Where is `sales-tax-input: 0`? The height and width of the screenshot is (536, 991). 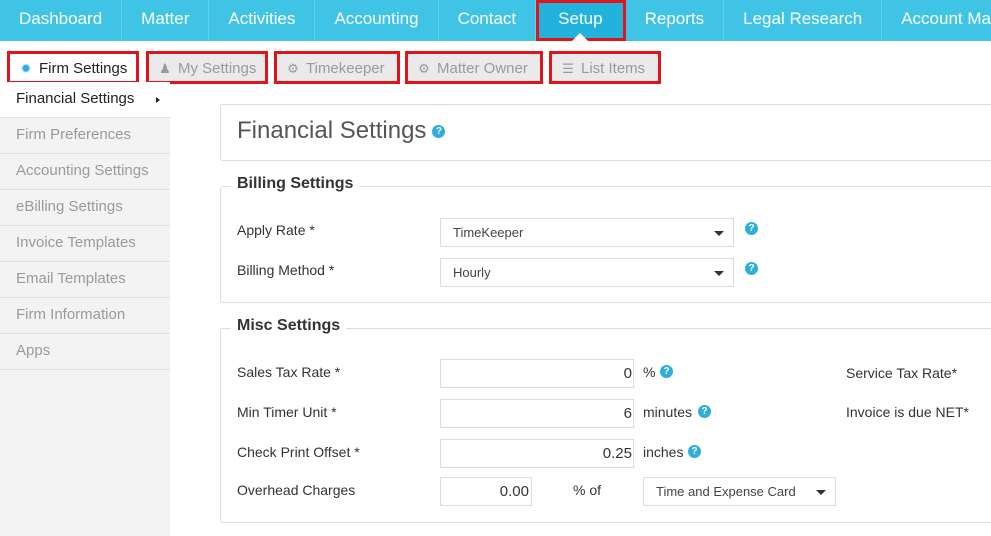 sales-tax-input: 0 is located at coordinates (537, 373).